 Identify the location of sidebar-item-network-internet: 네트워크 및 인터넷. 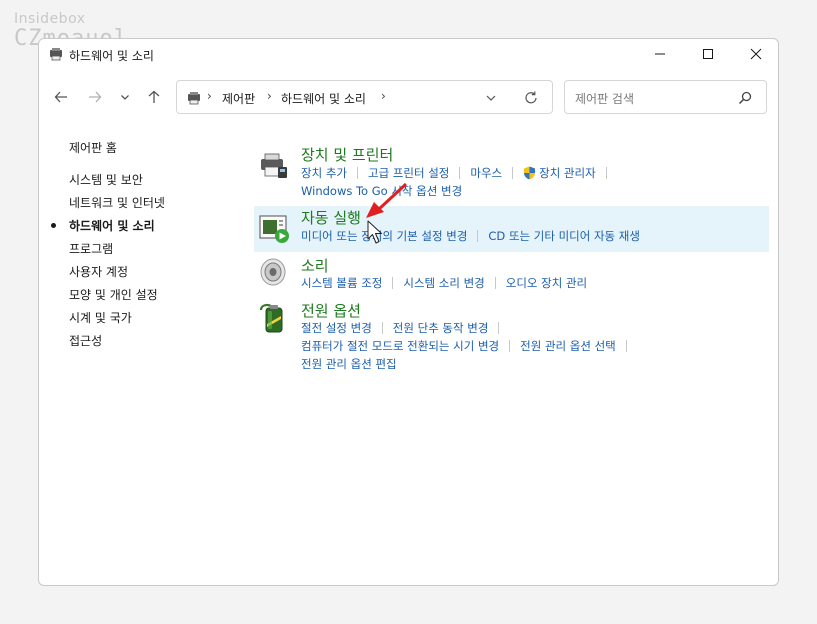
(117, 202).